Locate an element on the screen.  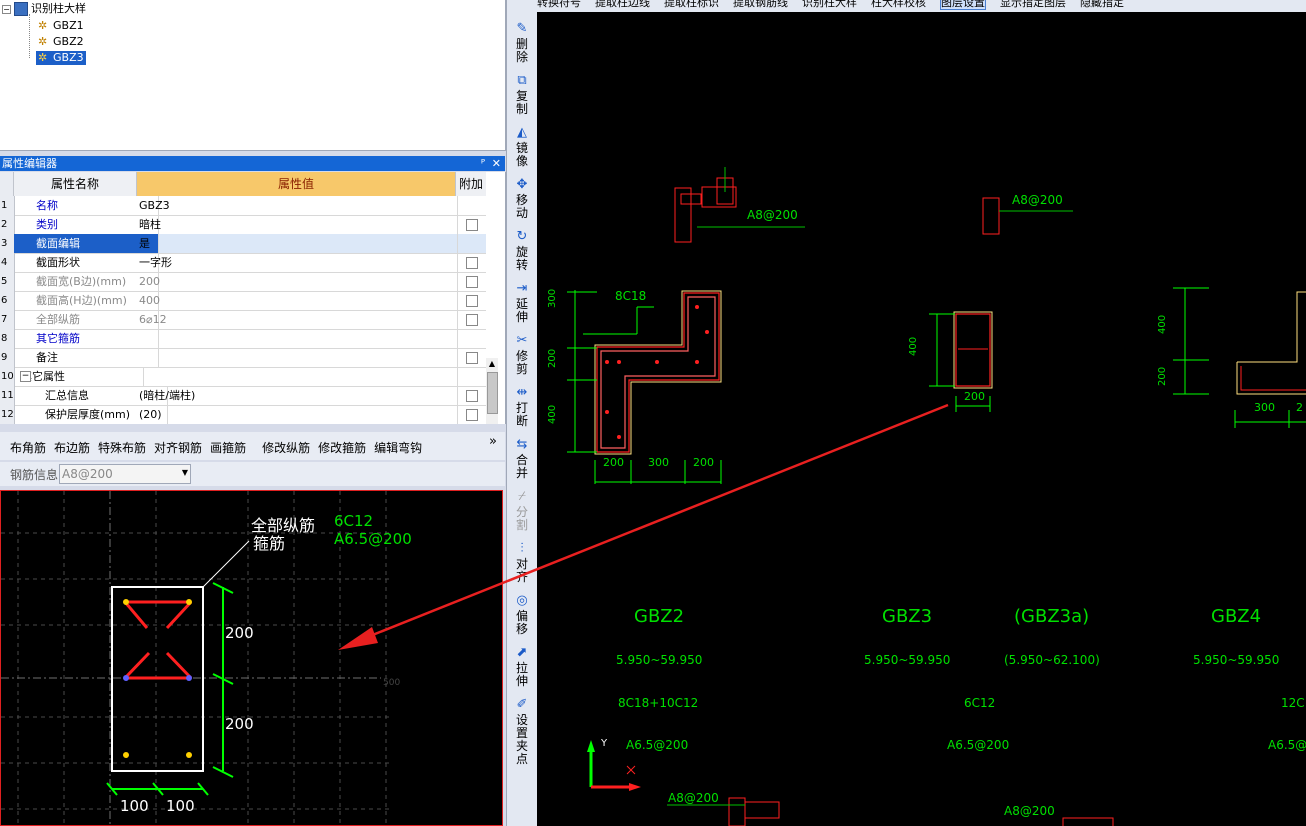
prop-row: 3 截面编辑是 is located at coordinates (243, 244).